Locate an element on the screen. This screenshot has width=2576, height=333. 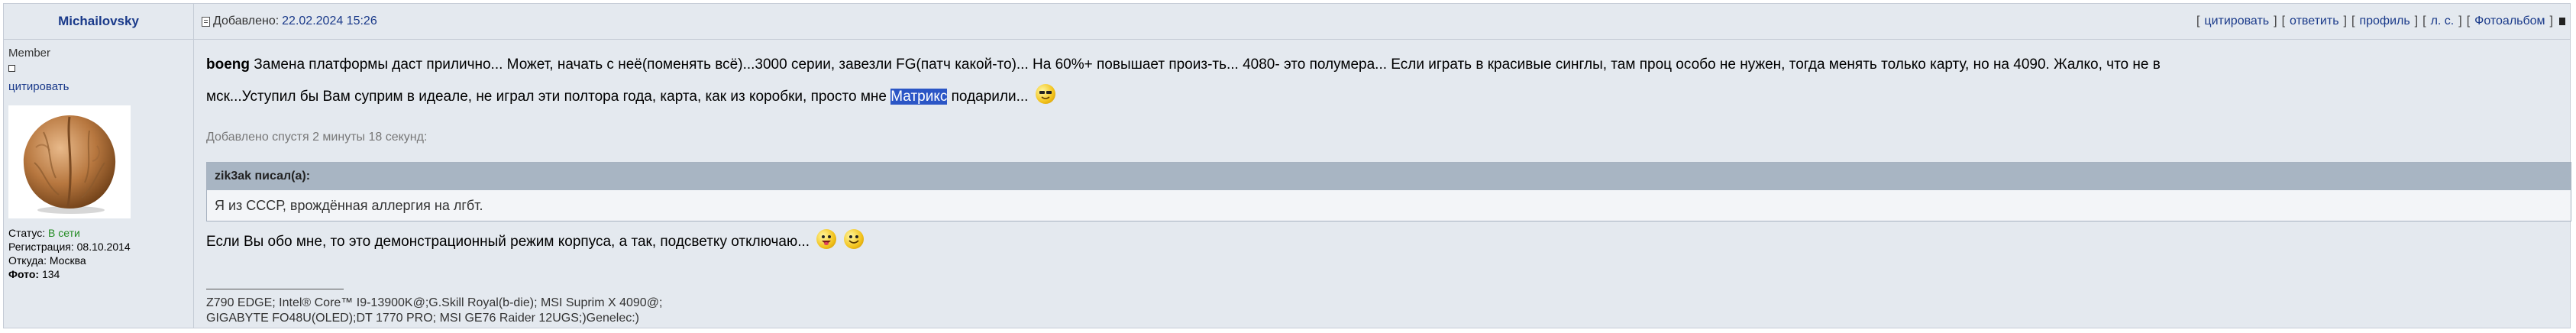
quote-author: zik3ak писал(а): is located at coordinates (1389, 176).